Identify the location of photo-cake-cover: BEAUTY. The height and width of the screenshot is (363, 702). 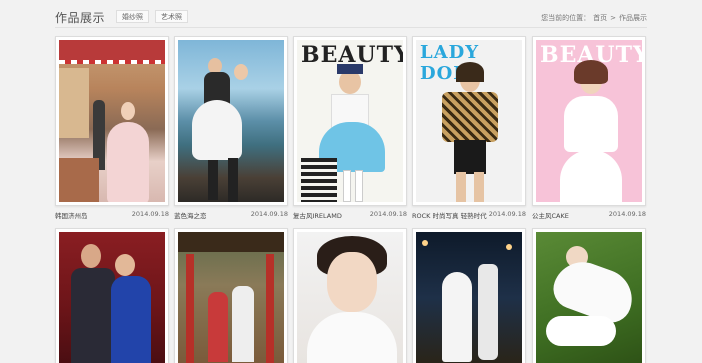
(589, 121).